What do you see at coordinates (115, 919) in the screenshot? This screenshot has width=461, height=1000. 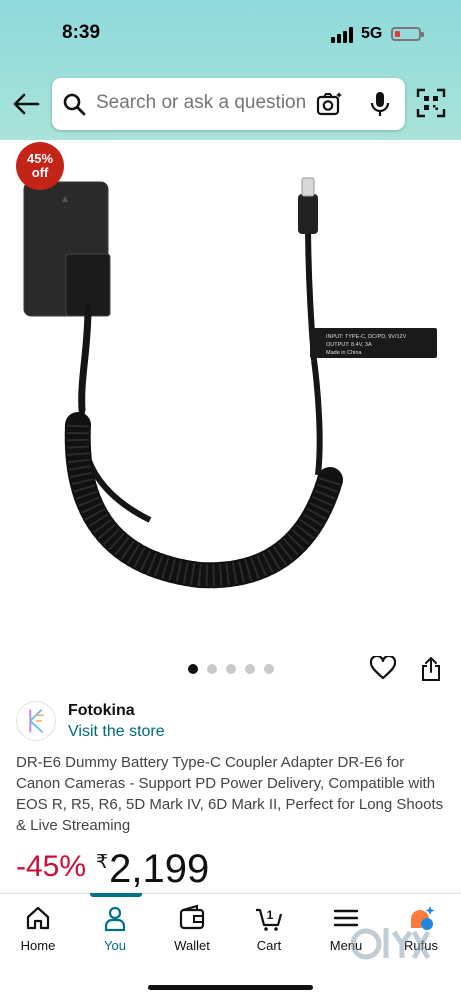 I see `user-icon` at bounding box center [115, 919].